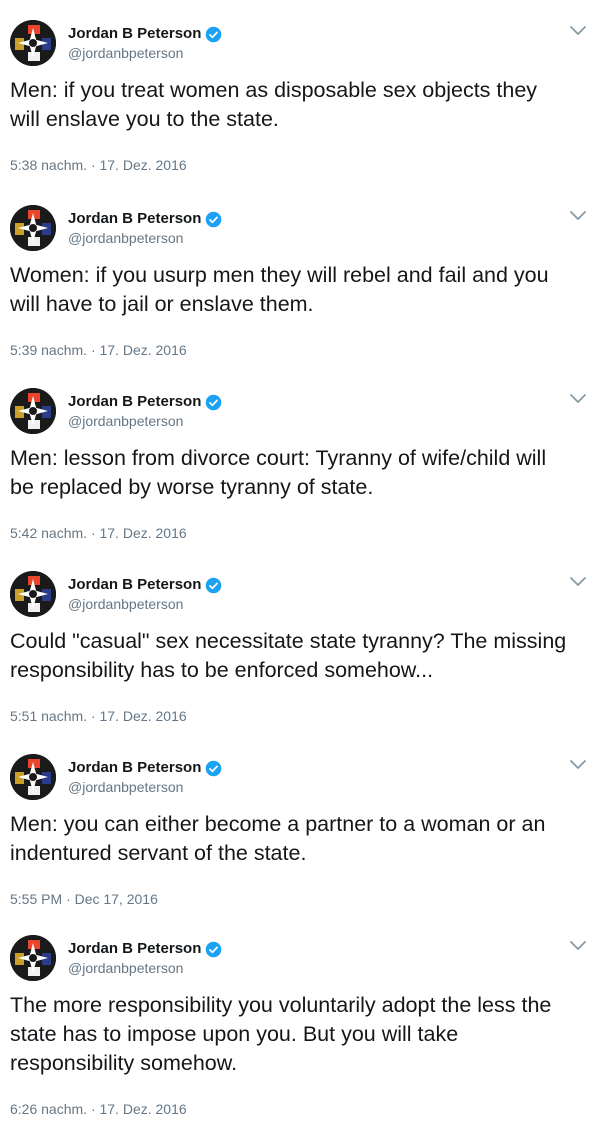 Image resolution: width=598 pixels, height=1126 pixels. Describe the element at coordinates (98, 1109) in the screenshot. I see `tweet-timestamp: 6:26 nachm. · 17. Dez. 2016` at that location.